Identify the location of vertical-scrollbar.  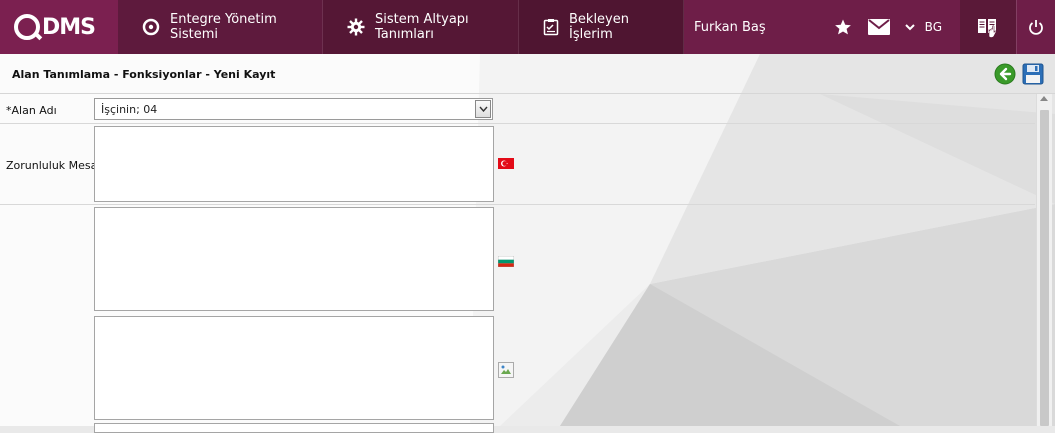
(1044, 260).